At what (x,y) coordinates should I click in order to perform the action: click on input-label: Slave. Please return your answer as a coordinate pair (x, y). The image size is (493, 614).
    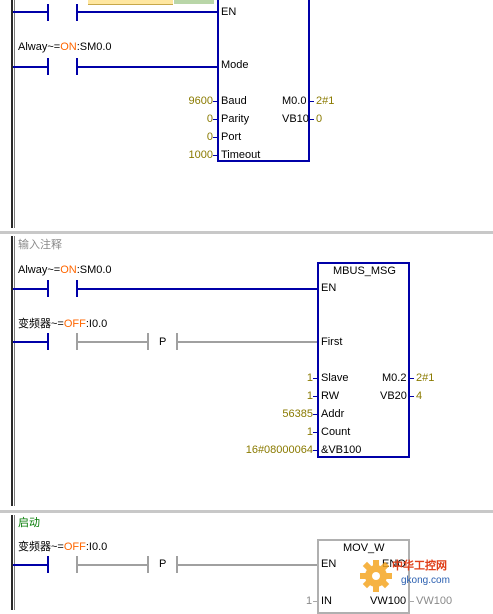
    Looking at the image, I should click on (335, 378).